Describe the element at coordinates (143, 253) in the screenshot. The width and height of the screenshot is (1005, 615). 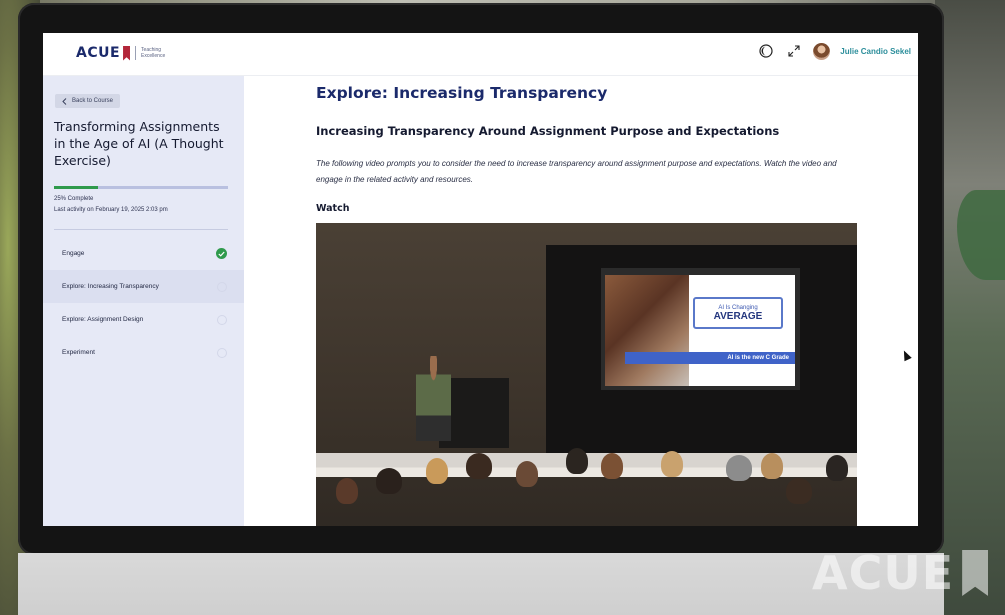
I see `module-engage: Engage` at that location.